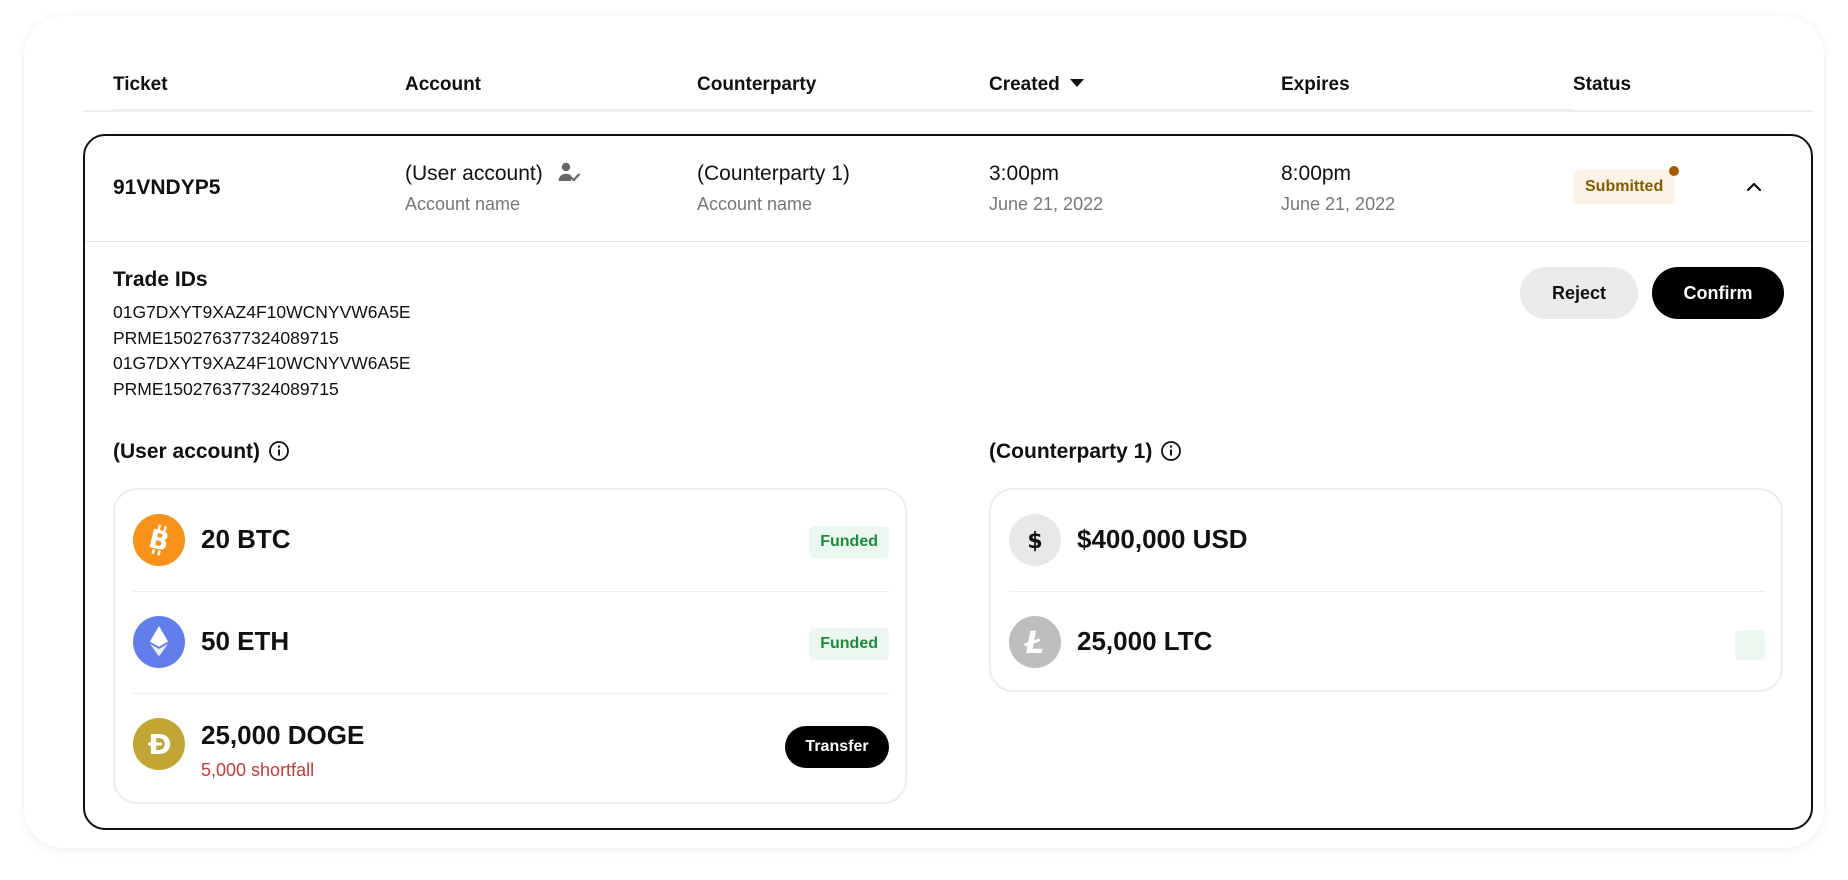 This screenshot has height=880, width=1848. What do you see at coordinates (1024, 173) in the screenshot?
I see `created-time: 3:00pm` at bounding box center [1024, 173].